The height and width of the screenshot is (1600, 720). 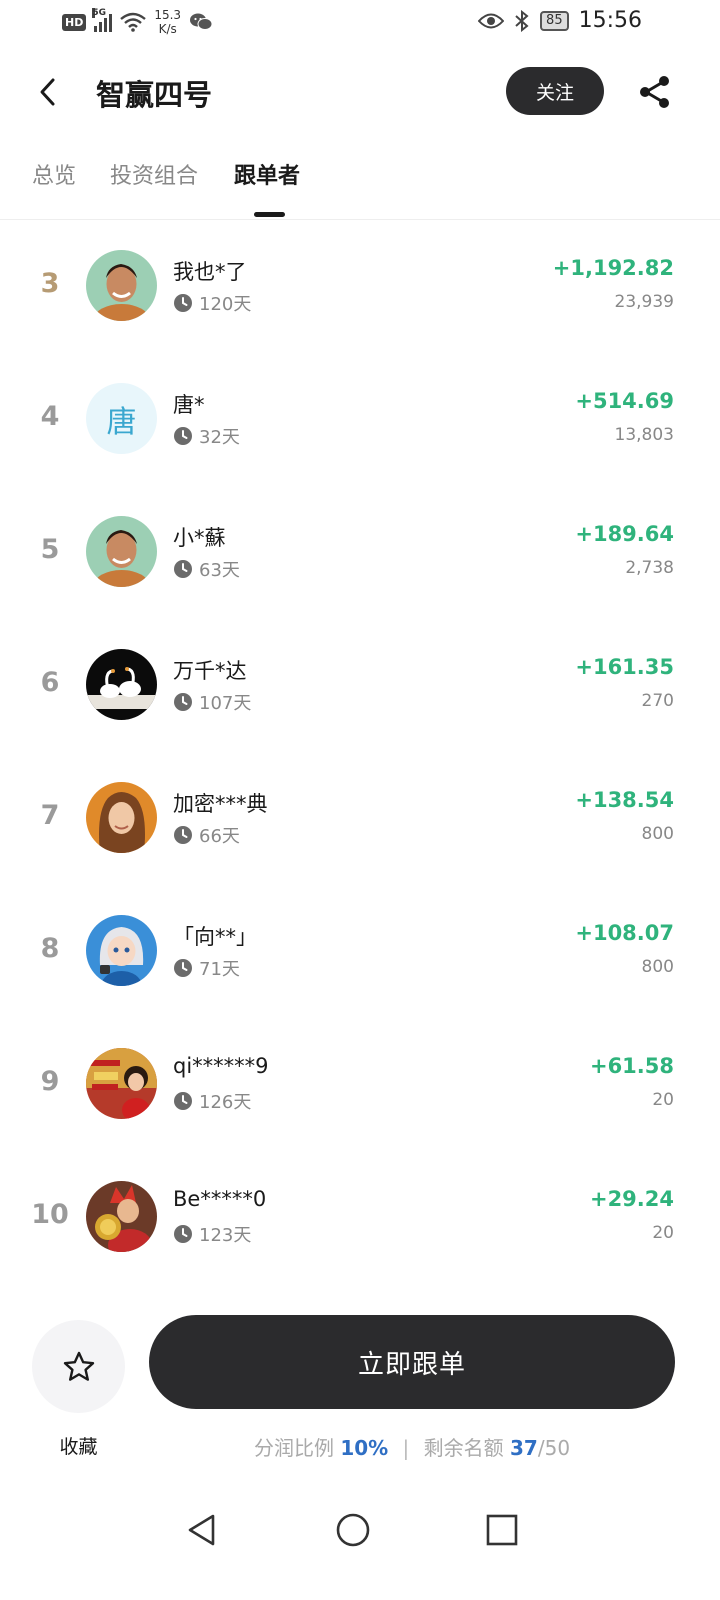 What do you see at coordinates (360, 419) in the screenshot?
I see `list-item: 4 唐 唐* 32天 +514.69 13,803` at bounding box center [360, 419].